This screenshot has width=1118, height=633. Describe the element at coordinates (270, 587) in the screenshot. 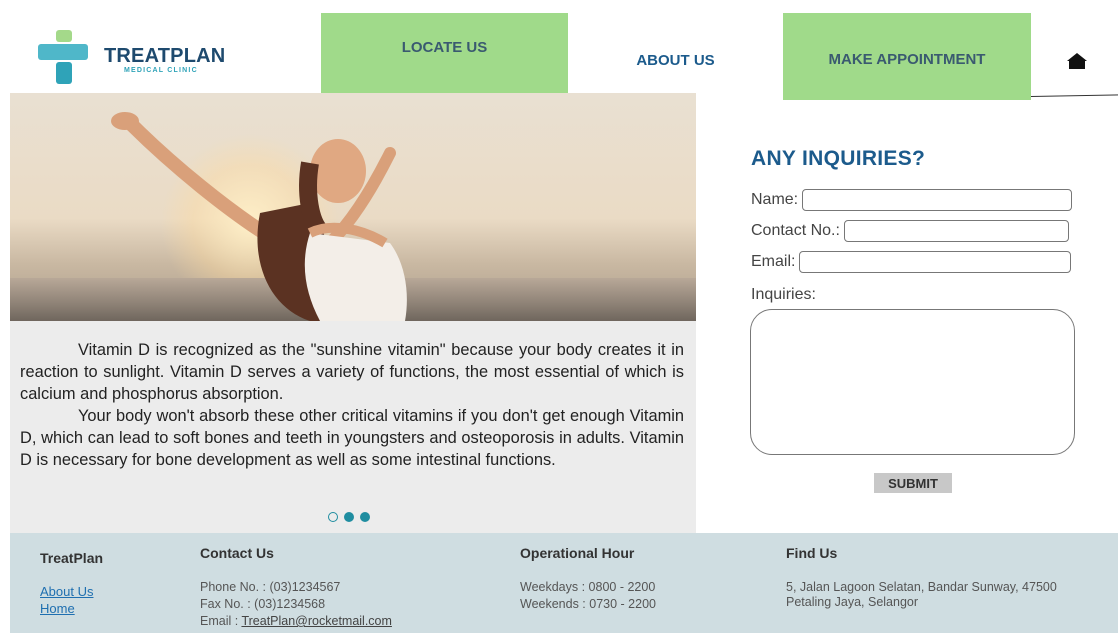

I see `footer-phone: Phone No. : (03)1234567` at that location.